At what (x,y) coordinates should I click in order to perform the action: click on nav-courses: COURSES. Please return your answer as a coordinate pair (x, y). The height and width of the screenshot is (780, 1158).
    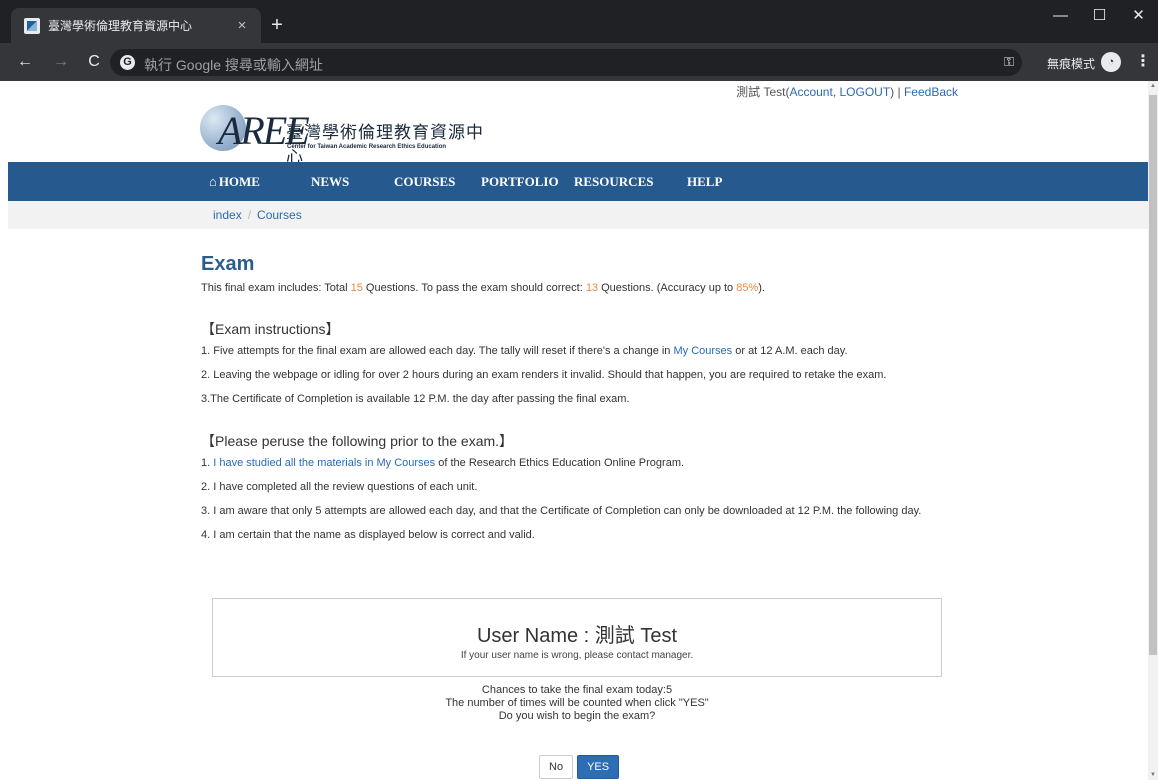
    Looking at the image, I should click on (424, 182).